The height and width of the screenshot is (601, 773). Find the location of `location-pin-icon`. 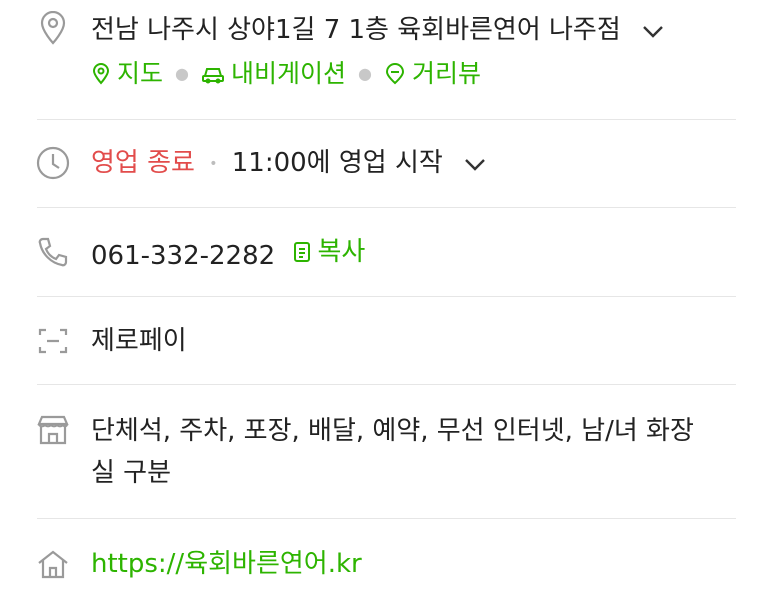

location-pin-icon is located at coordinates (53, 28).